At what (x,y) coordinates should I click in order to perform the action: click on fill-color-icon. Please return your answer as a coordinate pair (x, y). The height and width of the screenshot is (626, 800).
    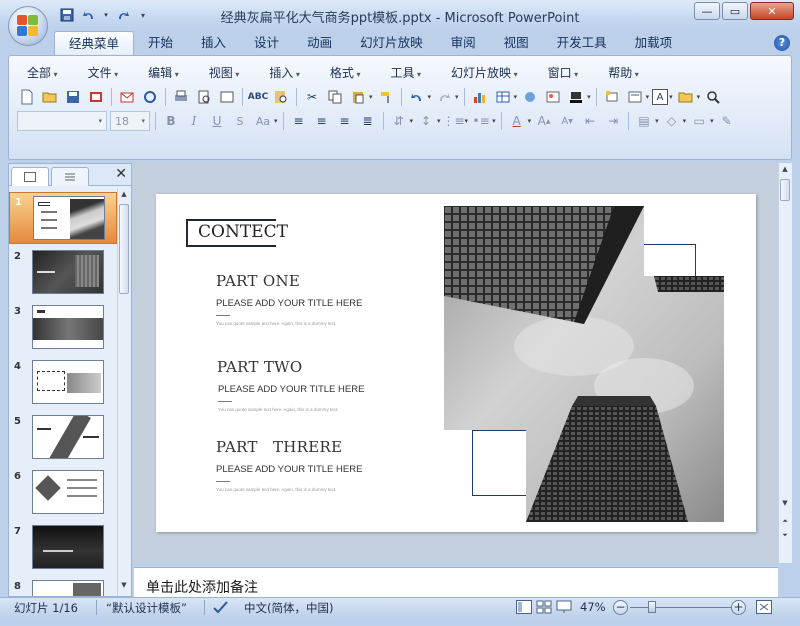
    Looking at the image, I should click on (576, 97).